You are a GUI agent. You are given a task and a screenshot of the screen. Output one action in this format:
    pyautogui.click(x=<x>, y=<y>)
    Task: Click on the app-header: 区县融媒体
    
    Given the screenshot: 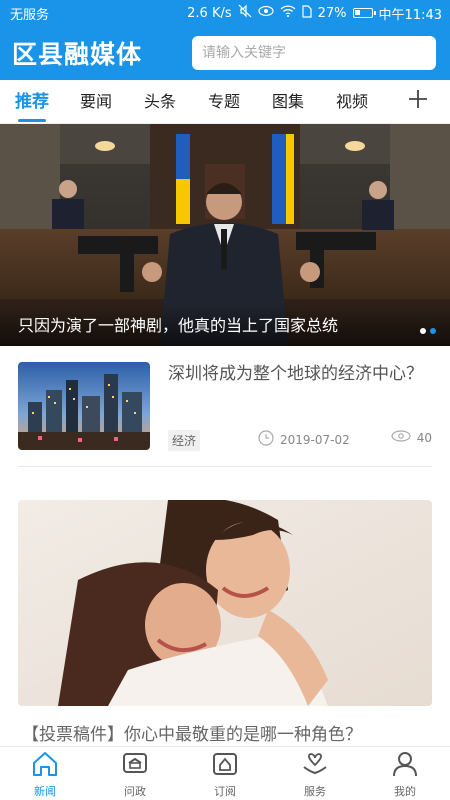 What is the action you would take?
    pyautogui.click(x=225, y=53)
    